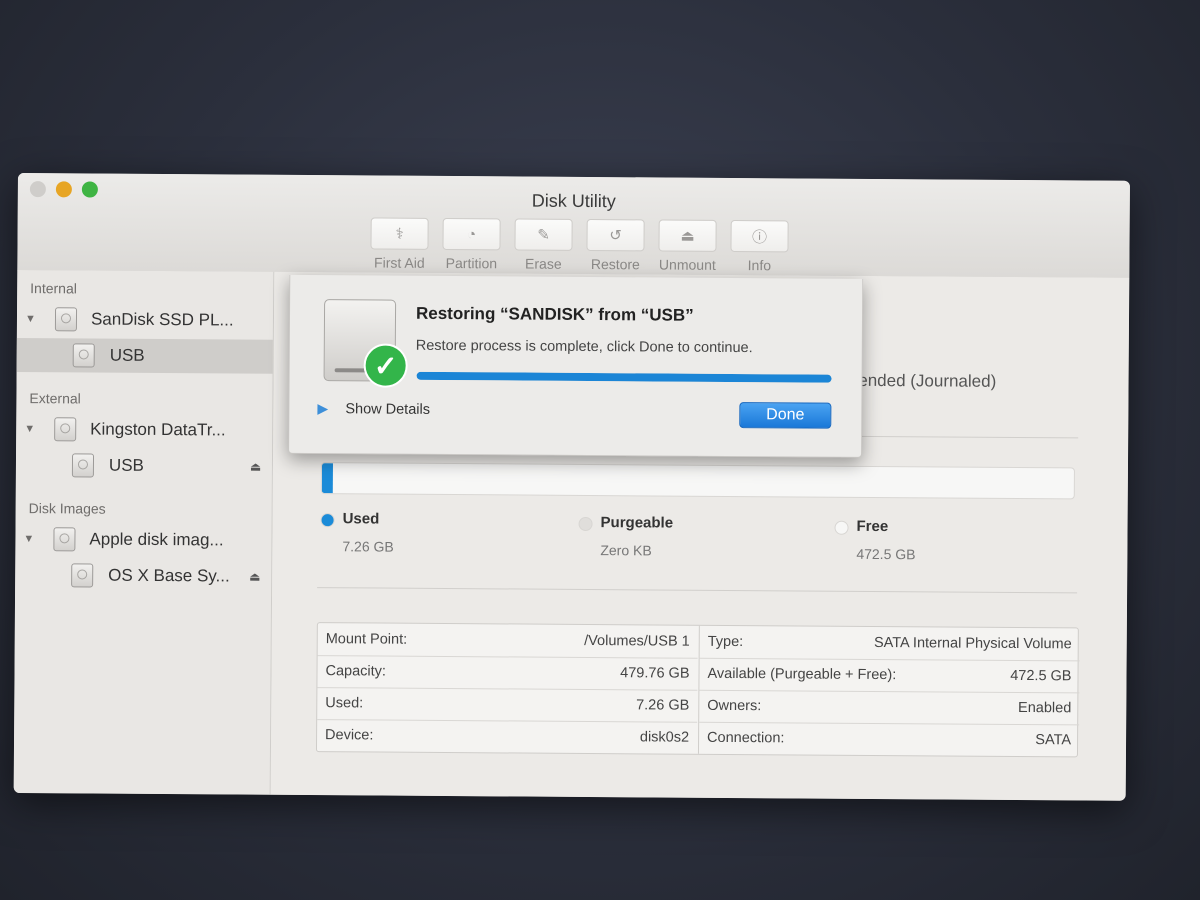  Describe the element at coordinates (886, 554) in the screenshot. I see `legend-free-value: 472.5 GB` at that location.